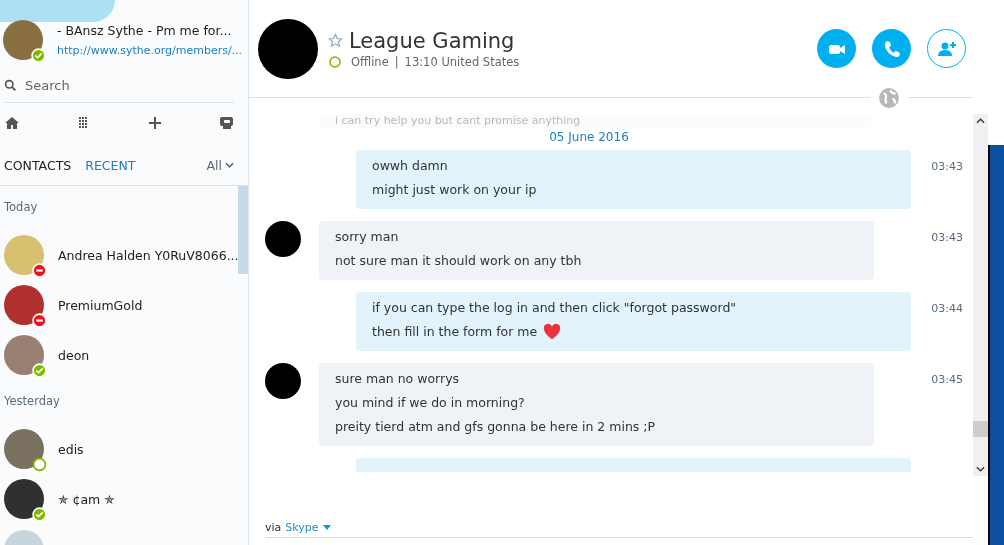  Describe the element at coordinates (459, 261) in the screenshot. I see `message-text: not sure man it should work on any tbh` at that location.